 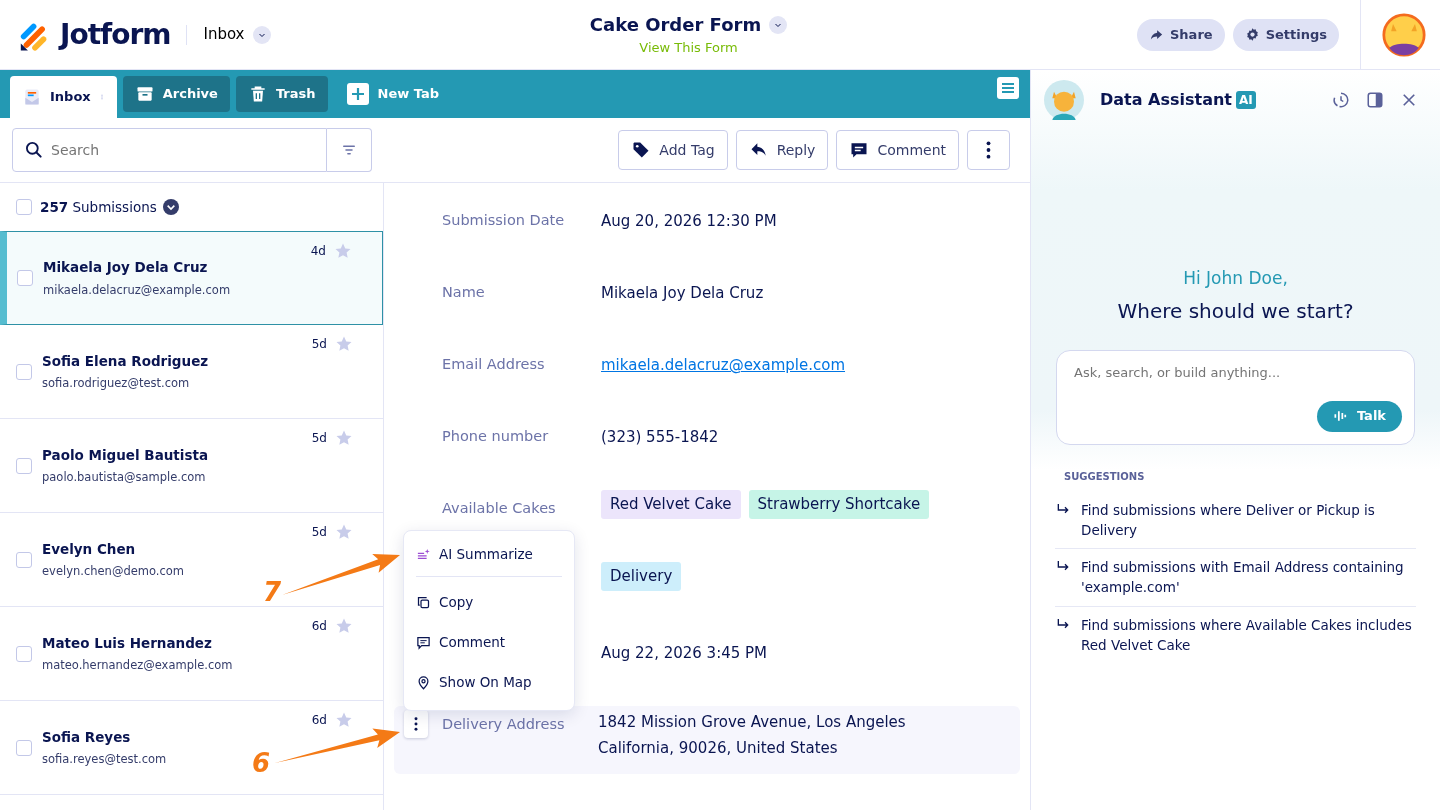 What do you see at coordinates (1404, 34) in the screenshot?
I see `user-avatar` at bounding box center [1404, 34].